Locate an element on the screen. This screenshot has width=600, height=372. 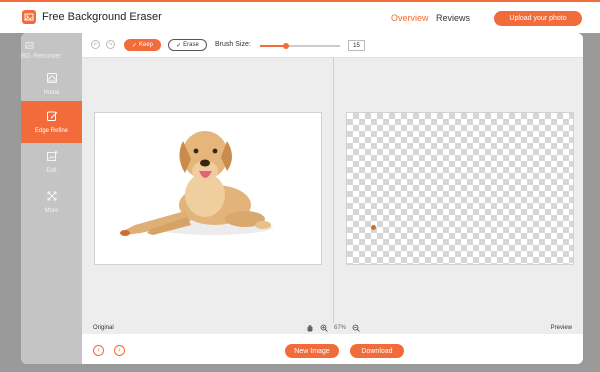
next-button: › is located at coordinates (119, 350).